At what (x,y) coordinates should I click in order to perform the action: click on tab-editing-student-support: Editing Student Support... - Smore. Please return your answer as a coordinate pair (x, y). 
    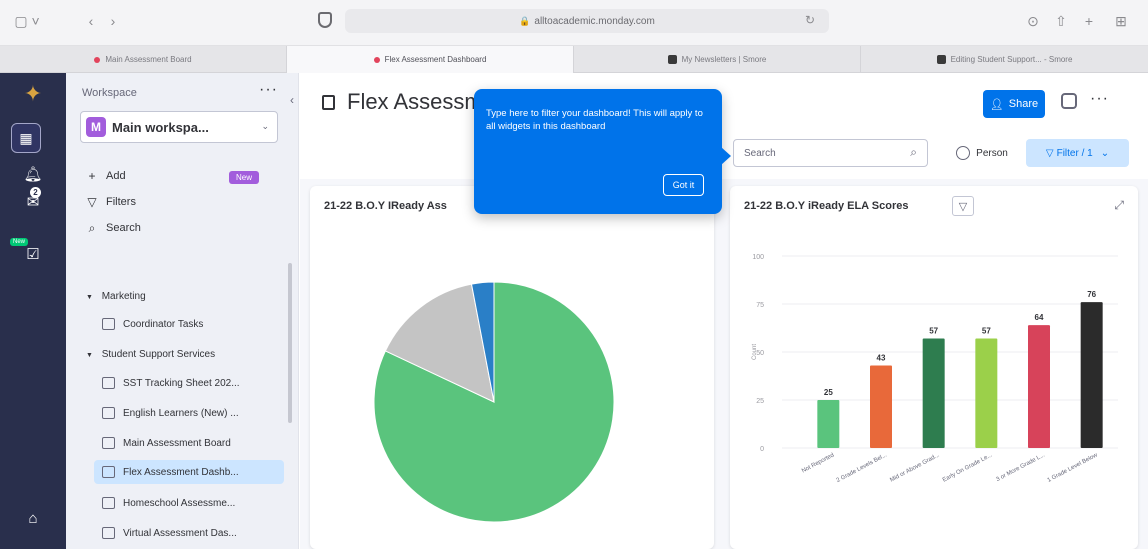
    Looking at the image, I should click on (1004, 59).